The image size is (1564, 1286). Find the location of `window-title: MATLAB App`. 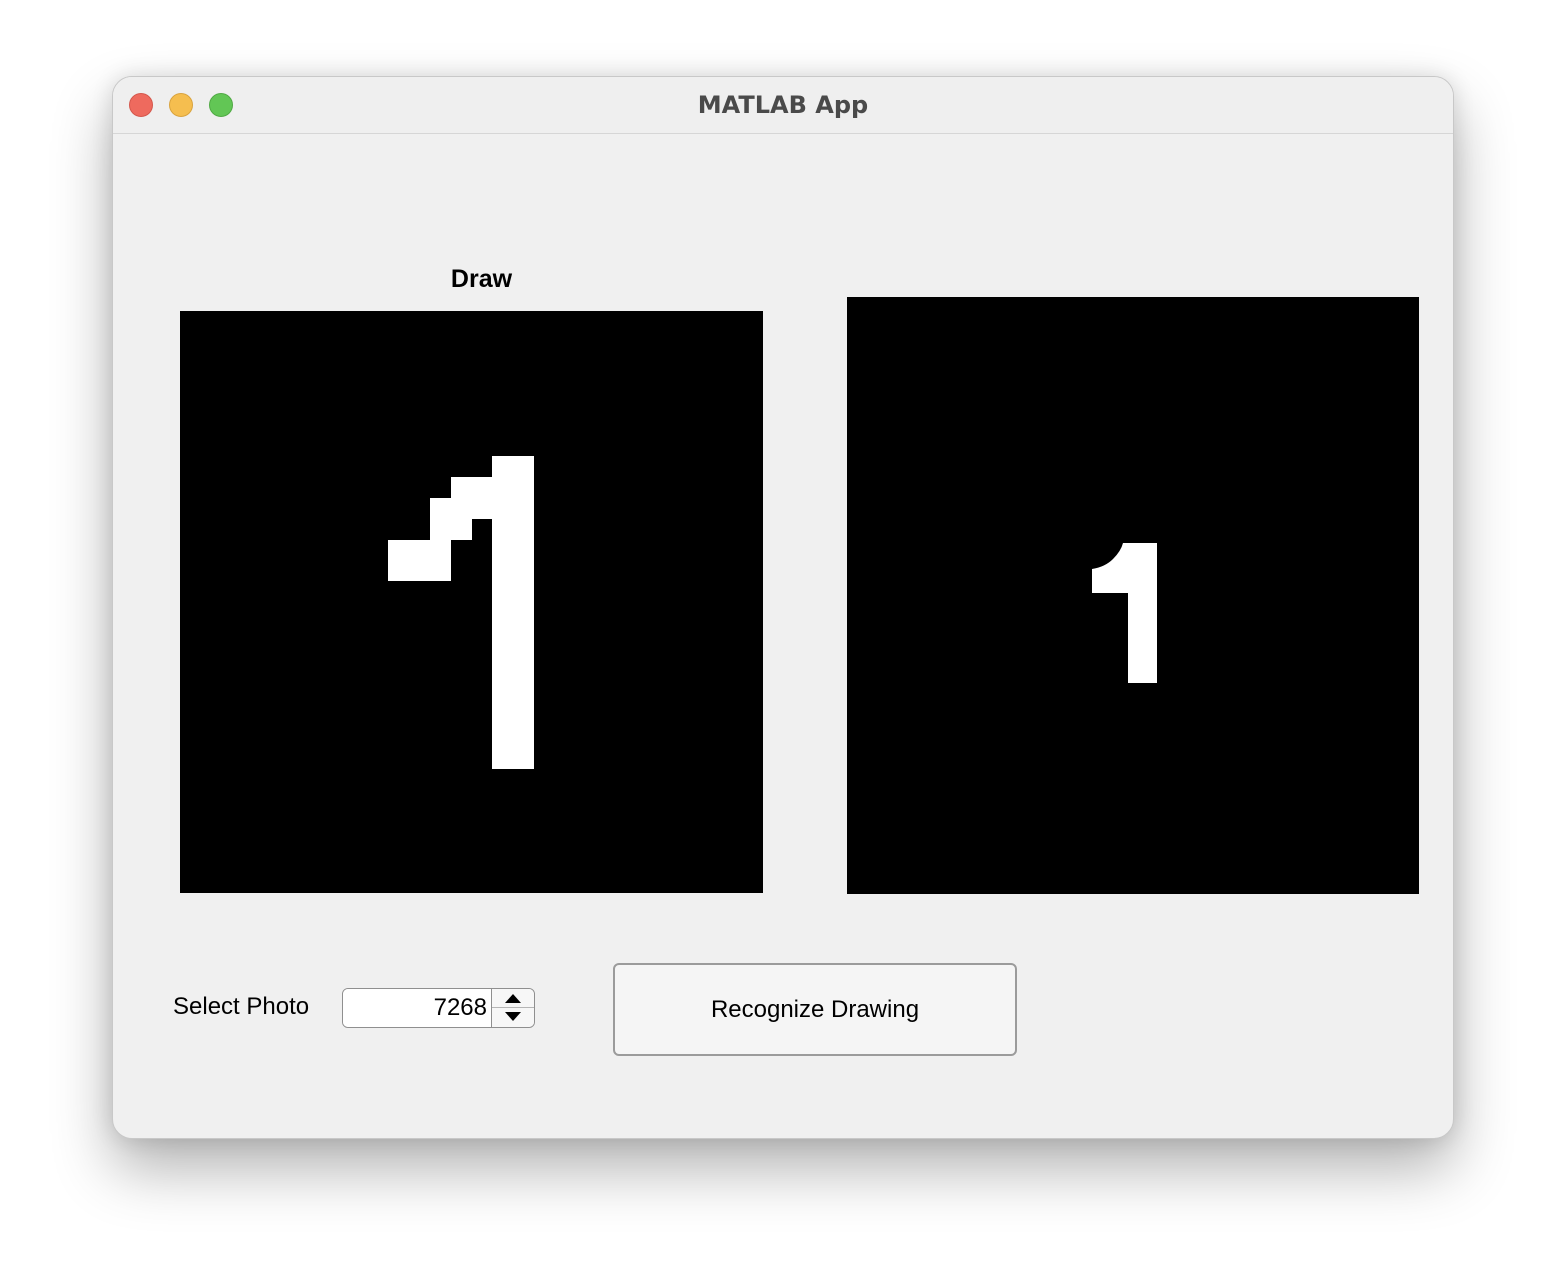

window-title: MATLAB App is located at coordinates (783, 105).